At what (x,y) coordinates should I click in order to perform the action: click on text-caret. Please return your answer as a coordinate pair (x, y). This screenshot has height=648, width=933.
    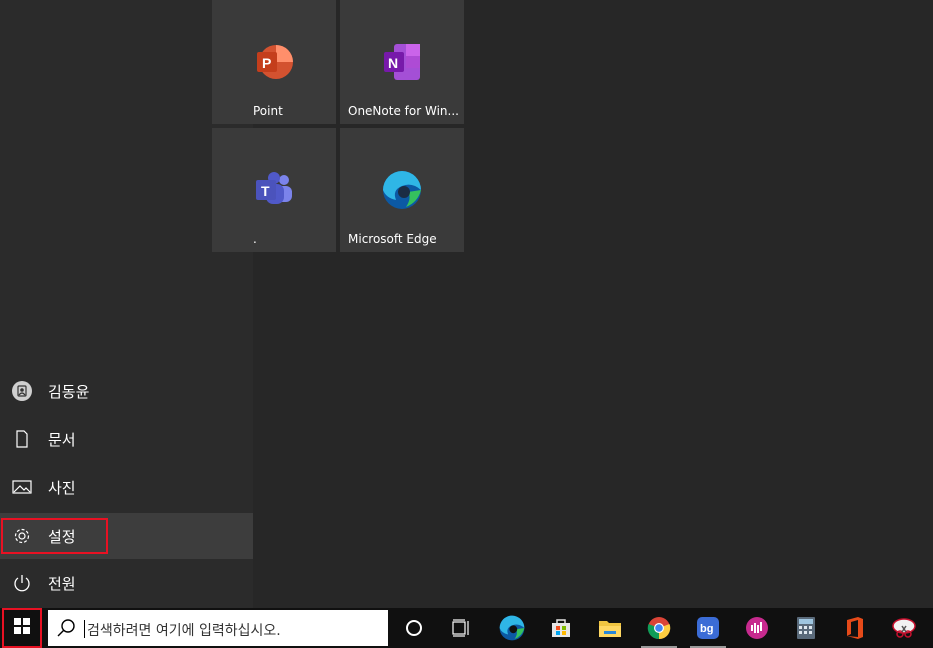
    Looking at the image, I should click on (84, 629).